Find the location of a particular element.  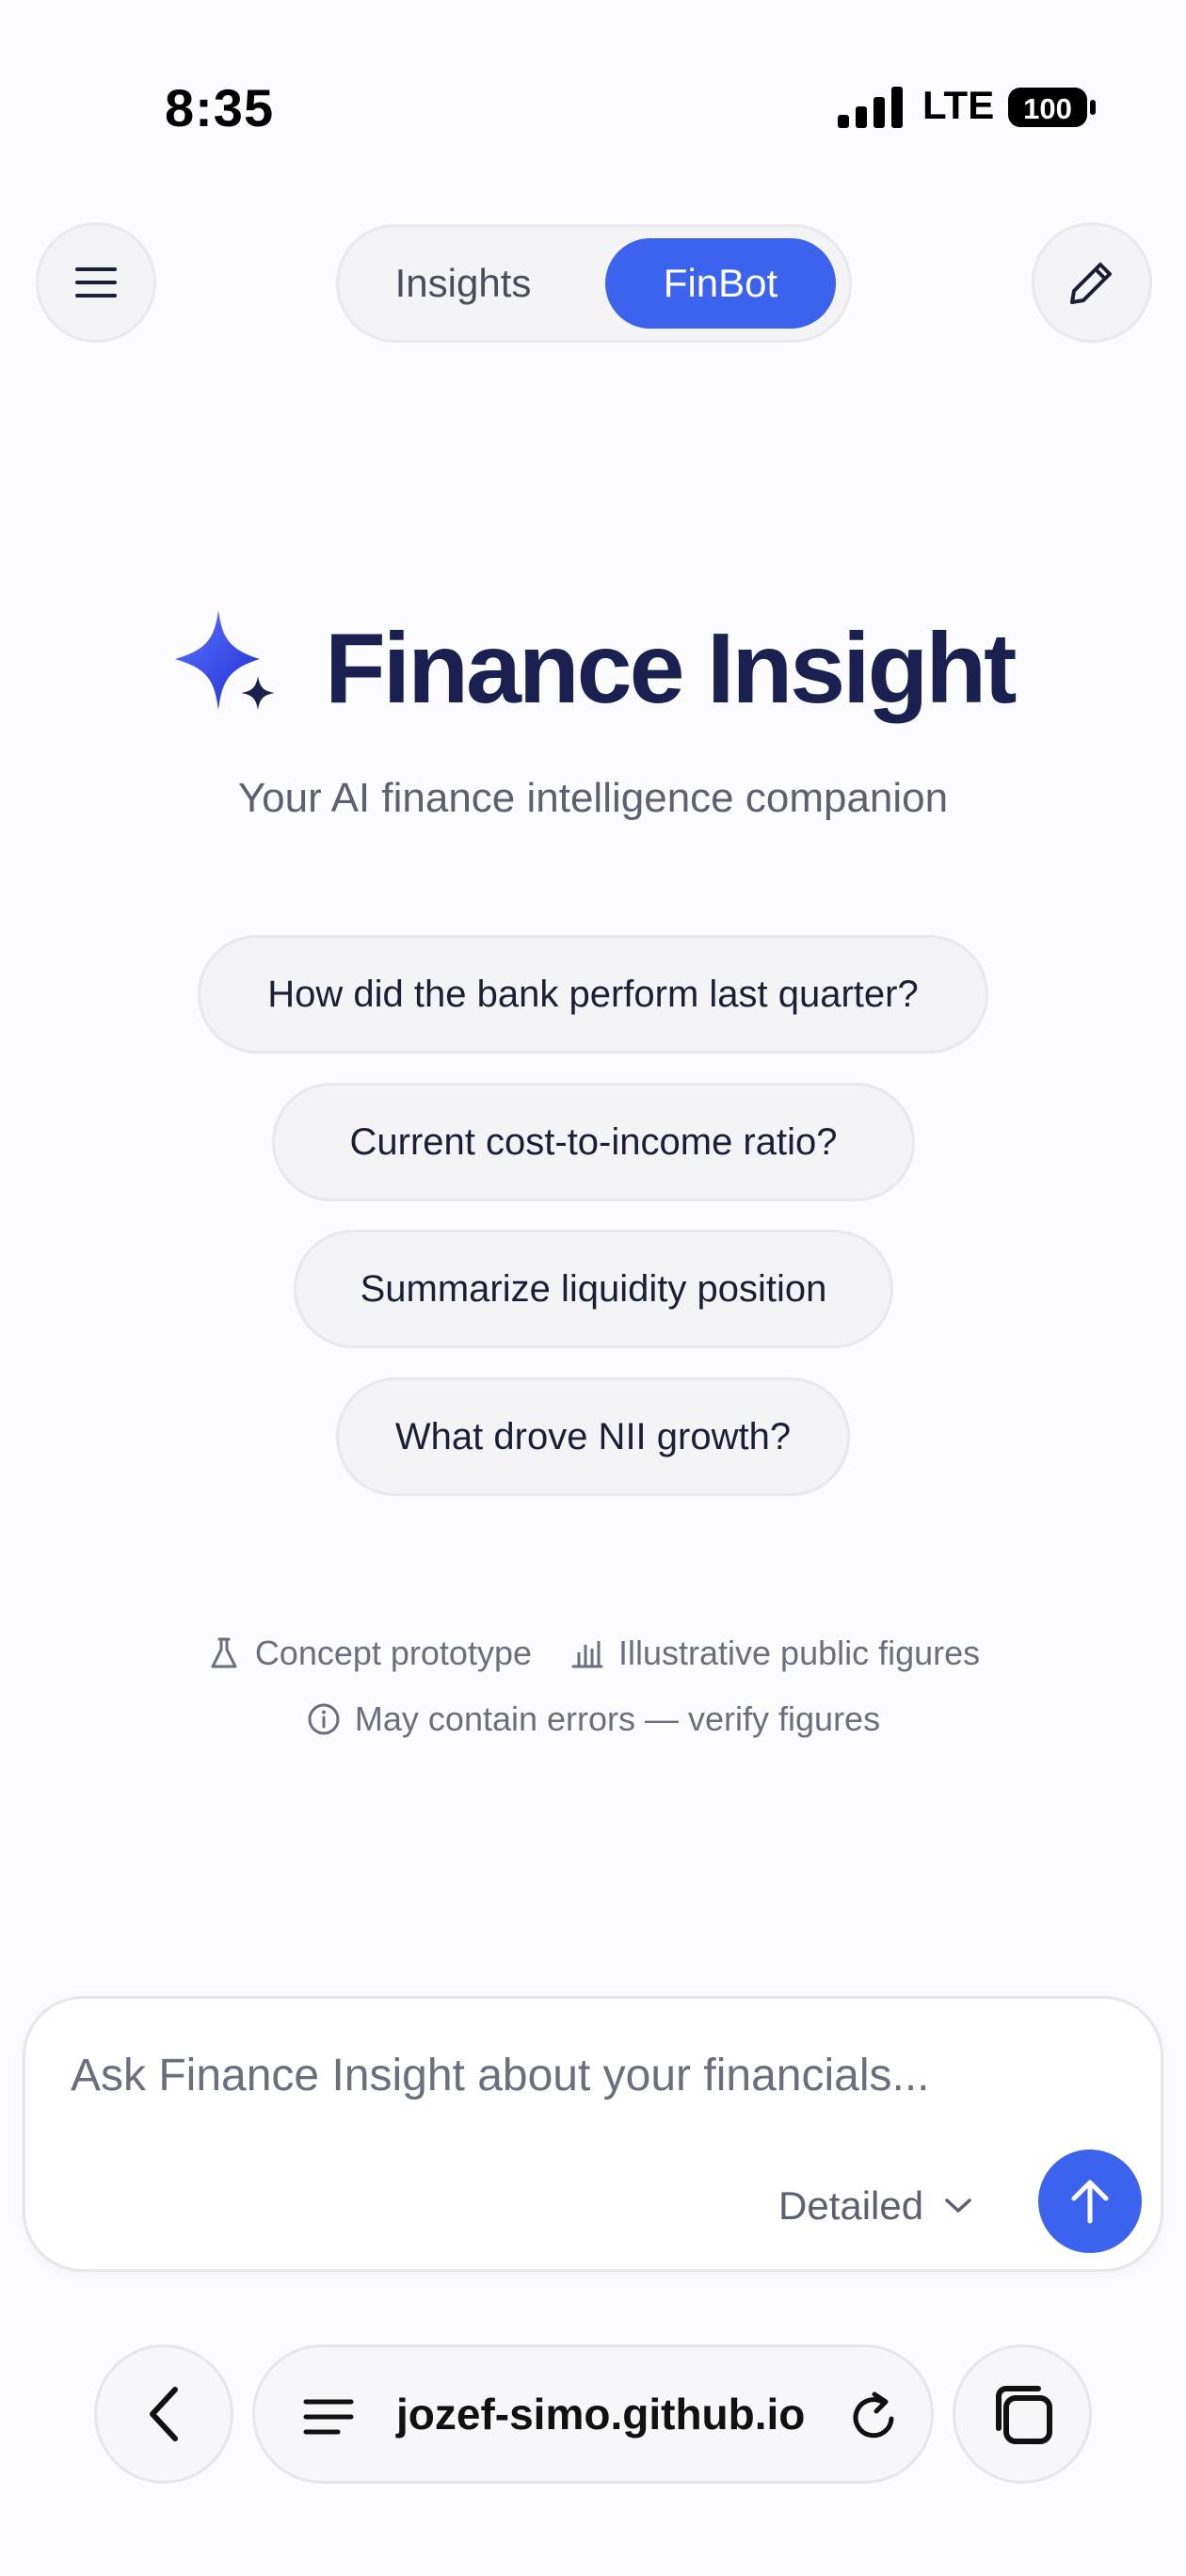

reload-icon is located at coordinates (874, 2417).